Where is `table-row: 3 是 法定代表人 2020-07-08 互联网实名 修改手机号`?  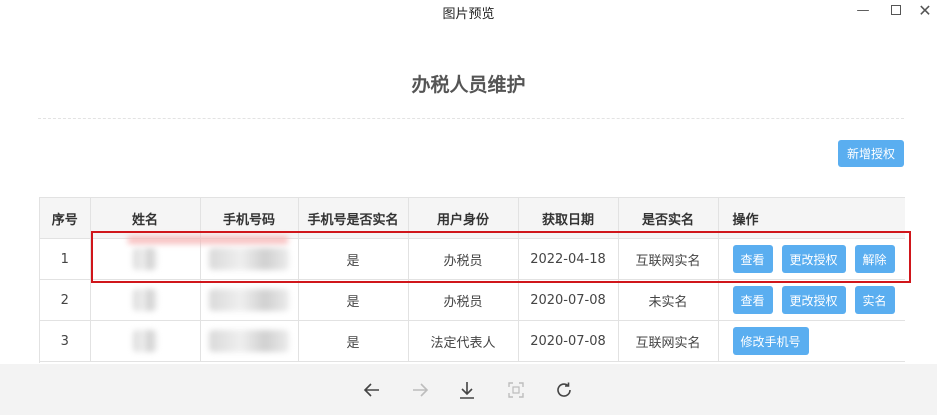
table-row: 3 是 法定代表人 2020-07-08 互联网实名 修改手机号 is located at coordinates (472, 341).